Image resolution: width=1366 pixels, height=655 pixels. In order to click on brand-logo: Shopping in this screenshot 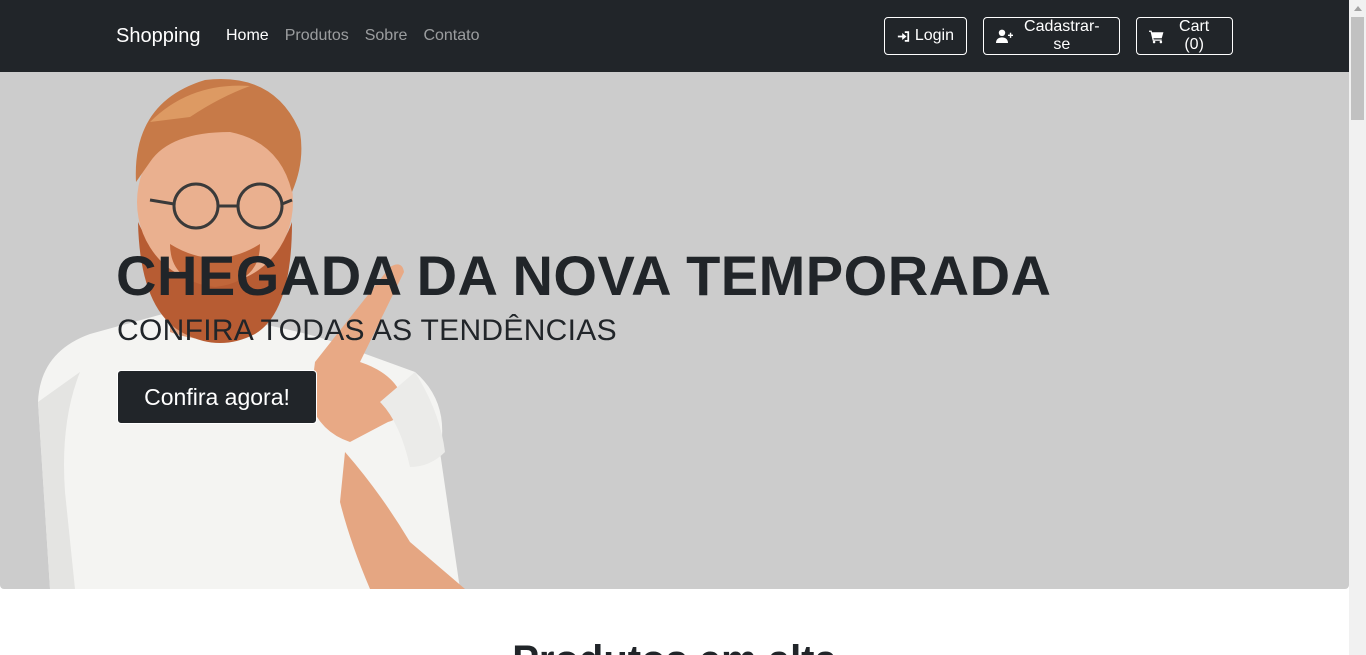, I will do `click(158, 36)`.